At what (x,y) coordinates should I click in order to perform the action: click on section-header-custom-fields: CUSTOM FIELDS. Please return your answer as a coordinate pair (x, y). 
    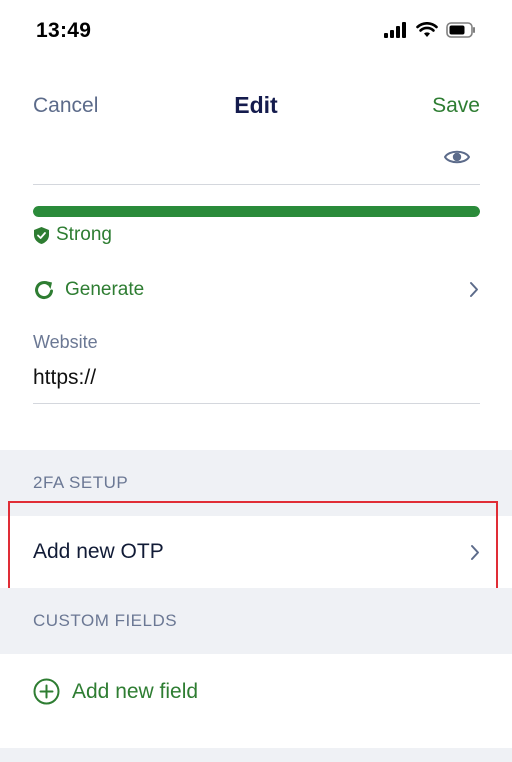
    Looking at the image, I should click on (105, 620).